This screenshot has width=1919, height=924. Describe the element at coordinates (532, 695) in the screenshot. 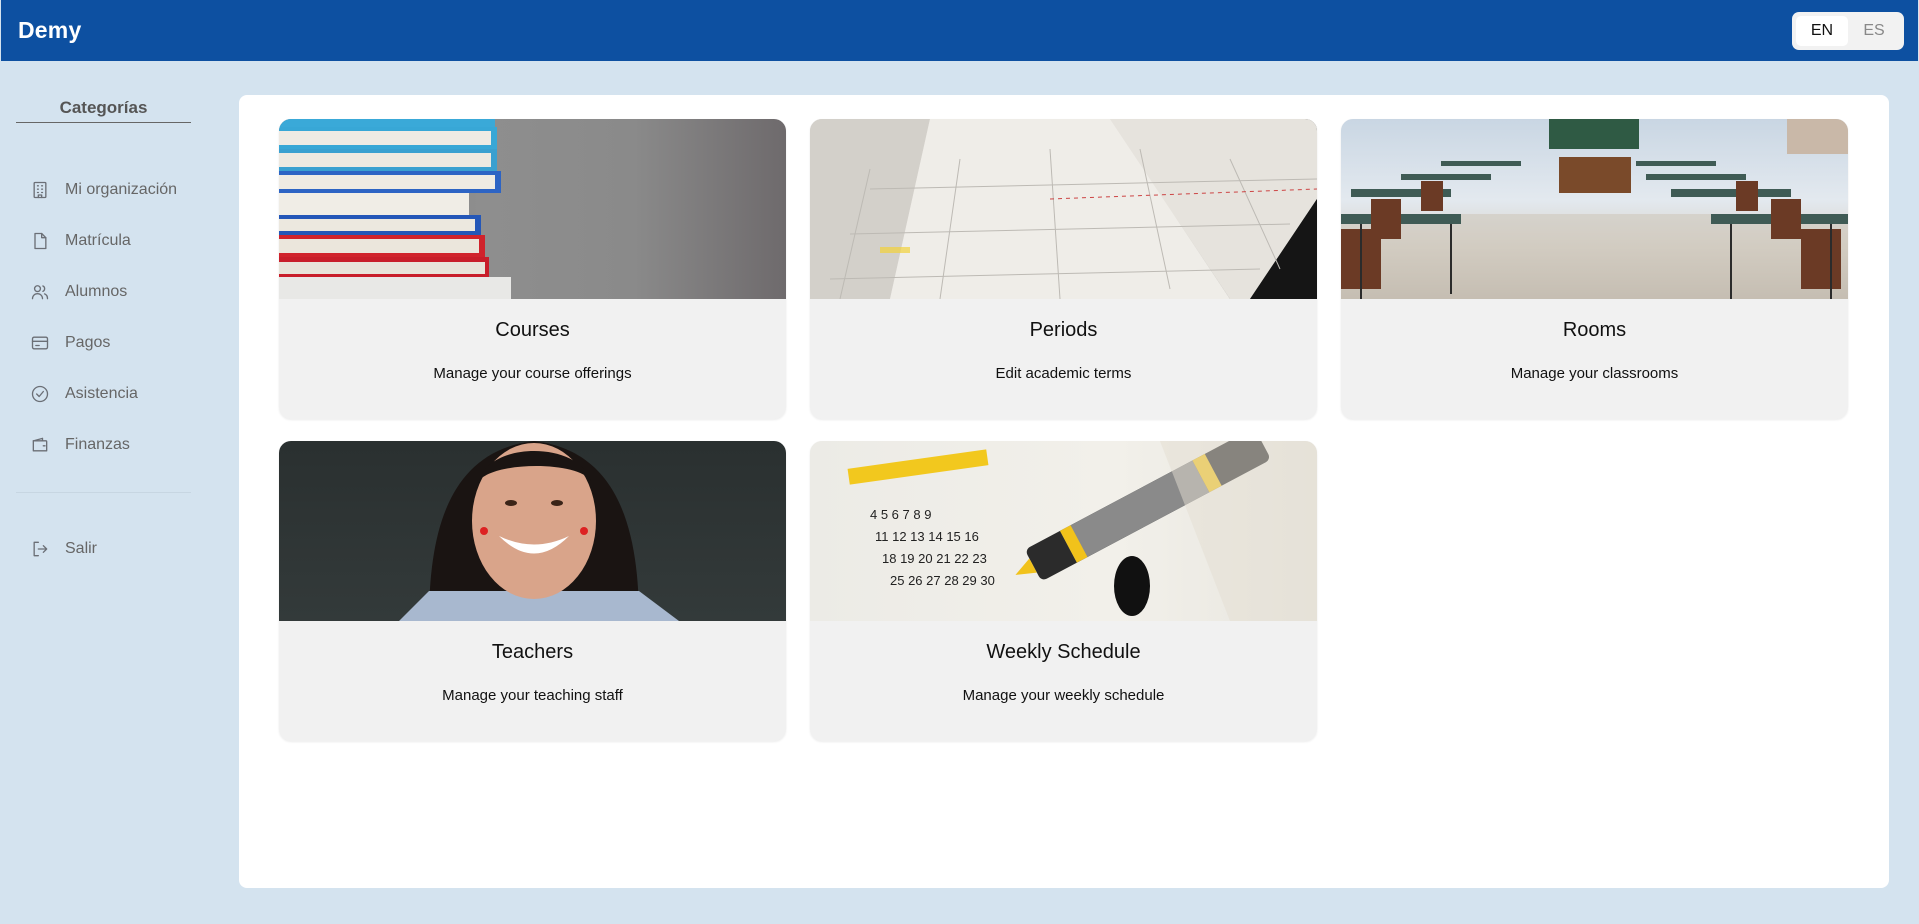

I see `card-description: Manage your teaching staff` at that location.